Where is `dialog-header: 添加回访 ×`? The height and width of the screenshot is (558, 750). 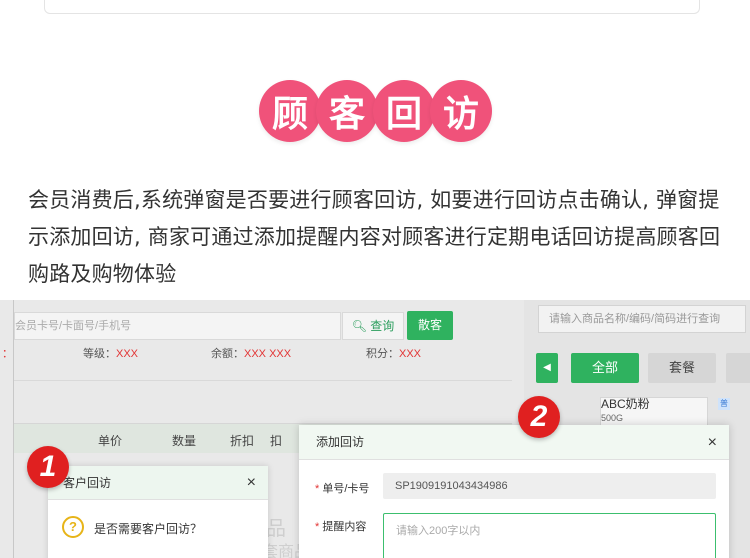
dialog-header: 添加回访 × is located at coordinates (514, 442).